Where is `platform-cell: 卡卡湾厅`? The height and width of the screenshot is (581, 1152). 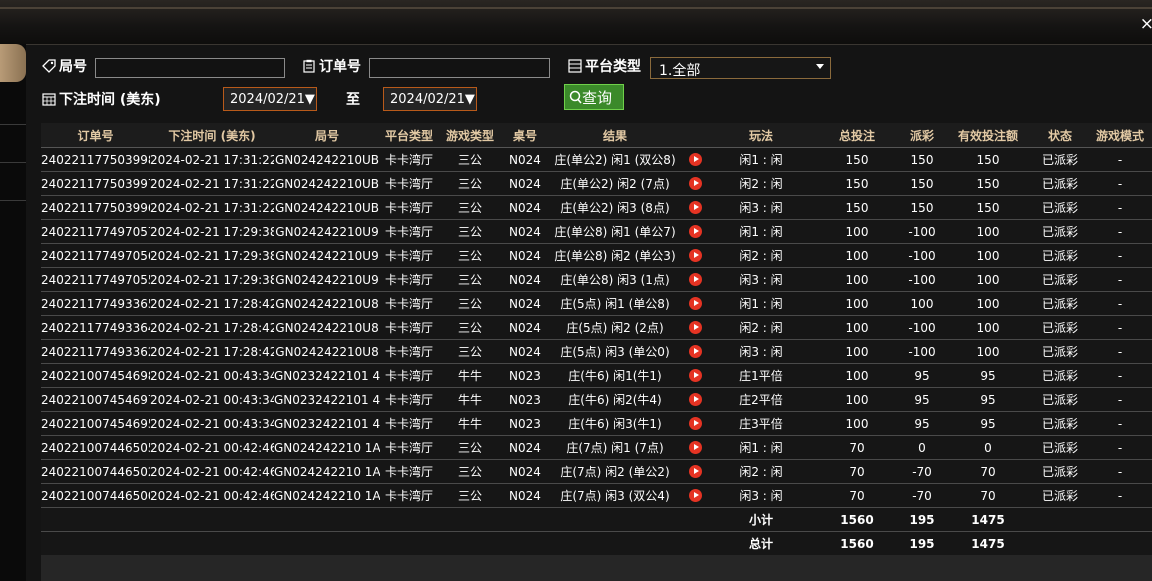
platform-cell: 卡卡湾厅 is located at coordinates (409, 423).